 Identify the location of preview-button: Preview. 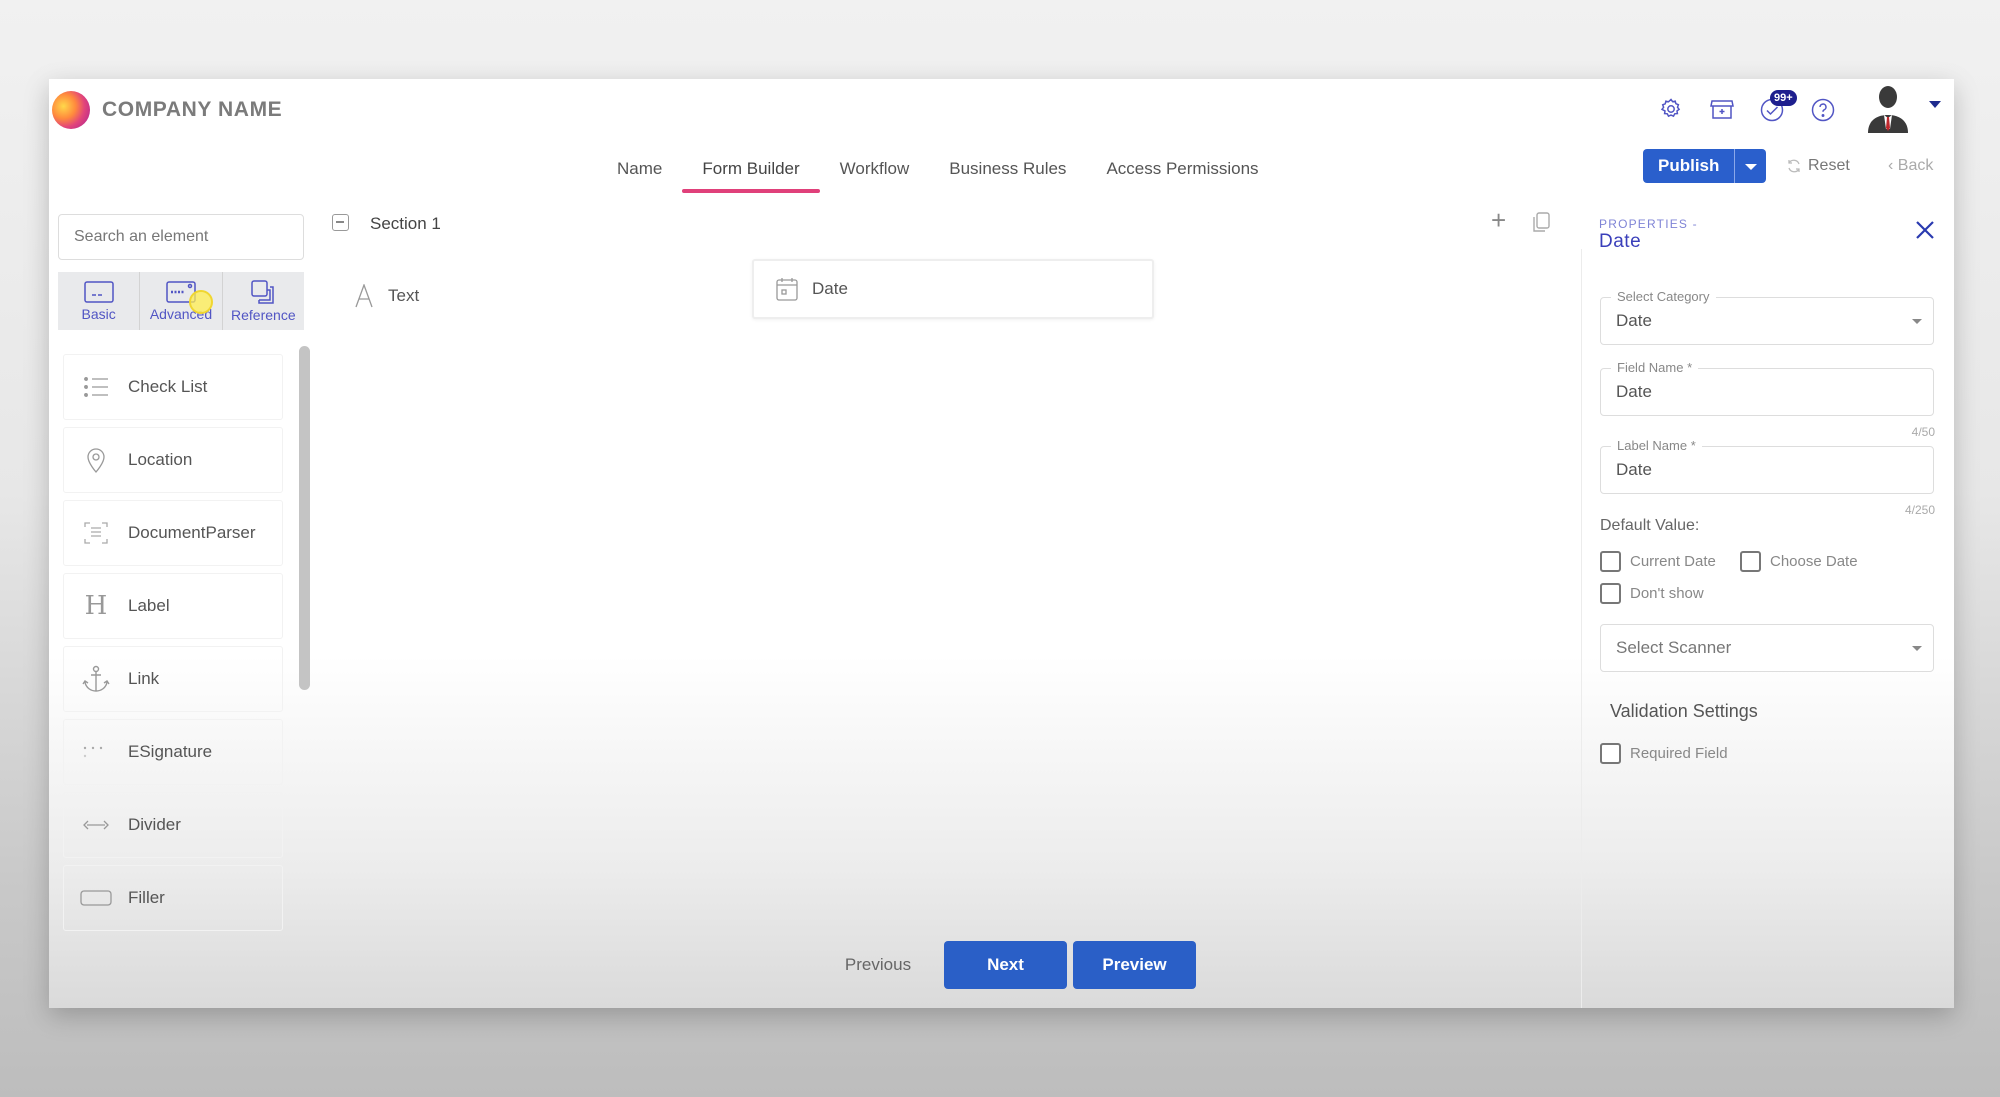
(1134, 965).